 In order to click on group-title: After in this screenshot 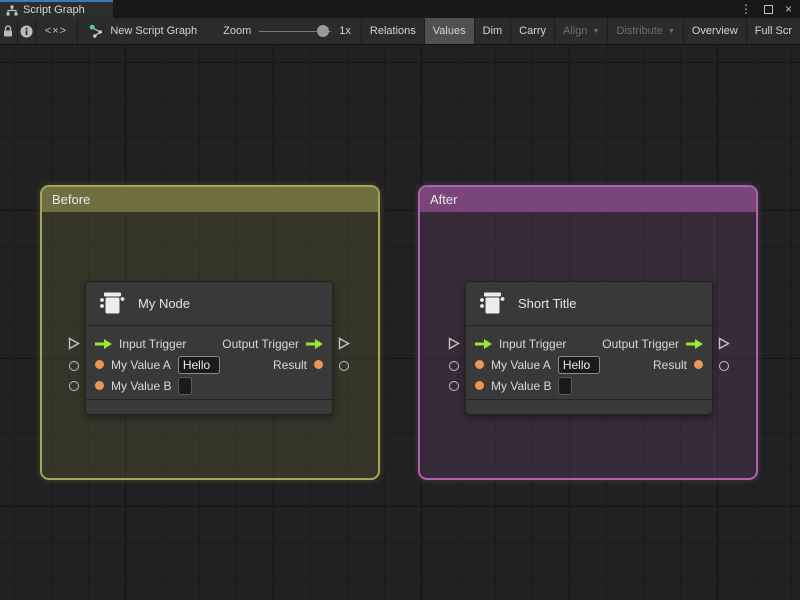, I will do `click(444, 199)`.